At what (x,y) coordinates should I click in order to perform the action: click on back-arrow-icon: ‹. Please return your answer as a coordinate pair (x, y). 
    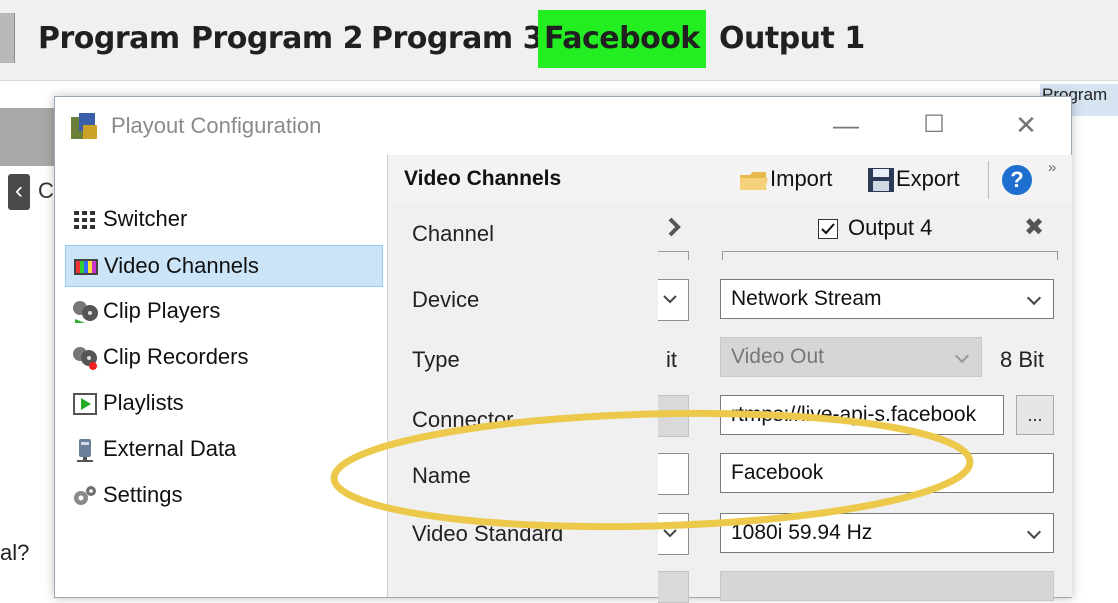
    Looking at the image, I should click on (19, 192).